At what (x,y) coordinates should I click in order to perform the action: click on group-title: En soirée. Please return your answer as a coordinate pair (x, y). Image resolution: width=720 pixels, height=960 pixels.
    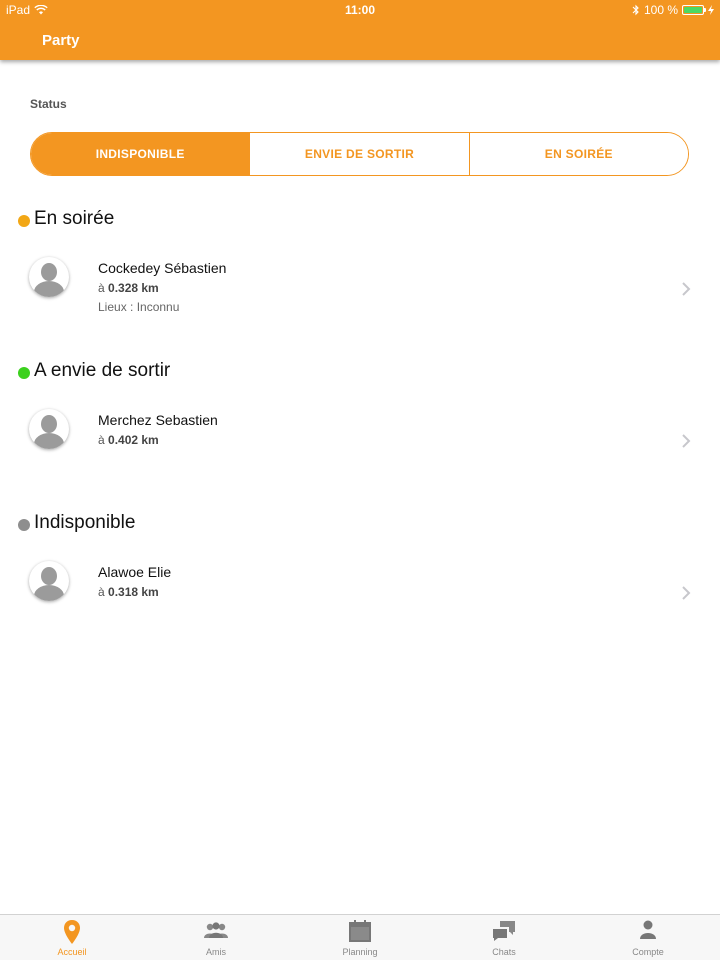
    Looking at the image, I should click on (74, 218).